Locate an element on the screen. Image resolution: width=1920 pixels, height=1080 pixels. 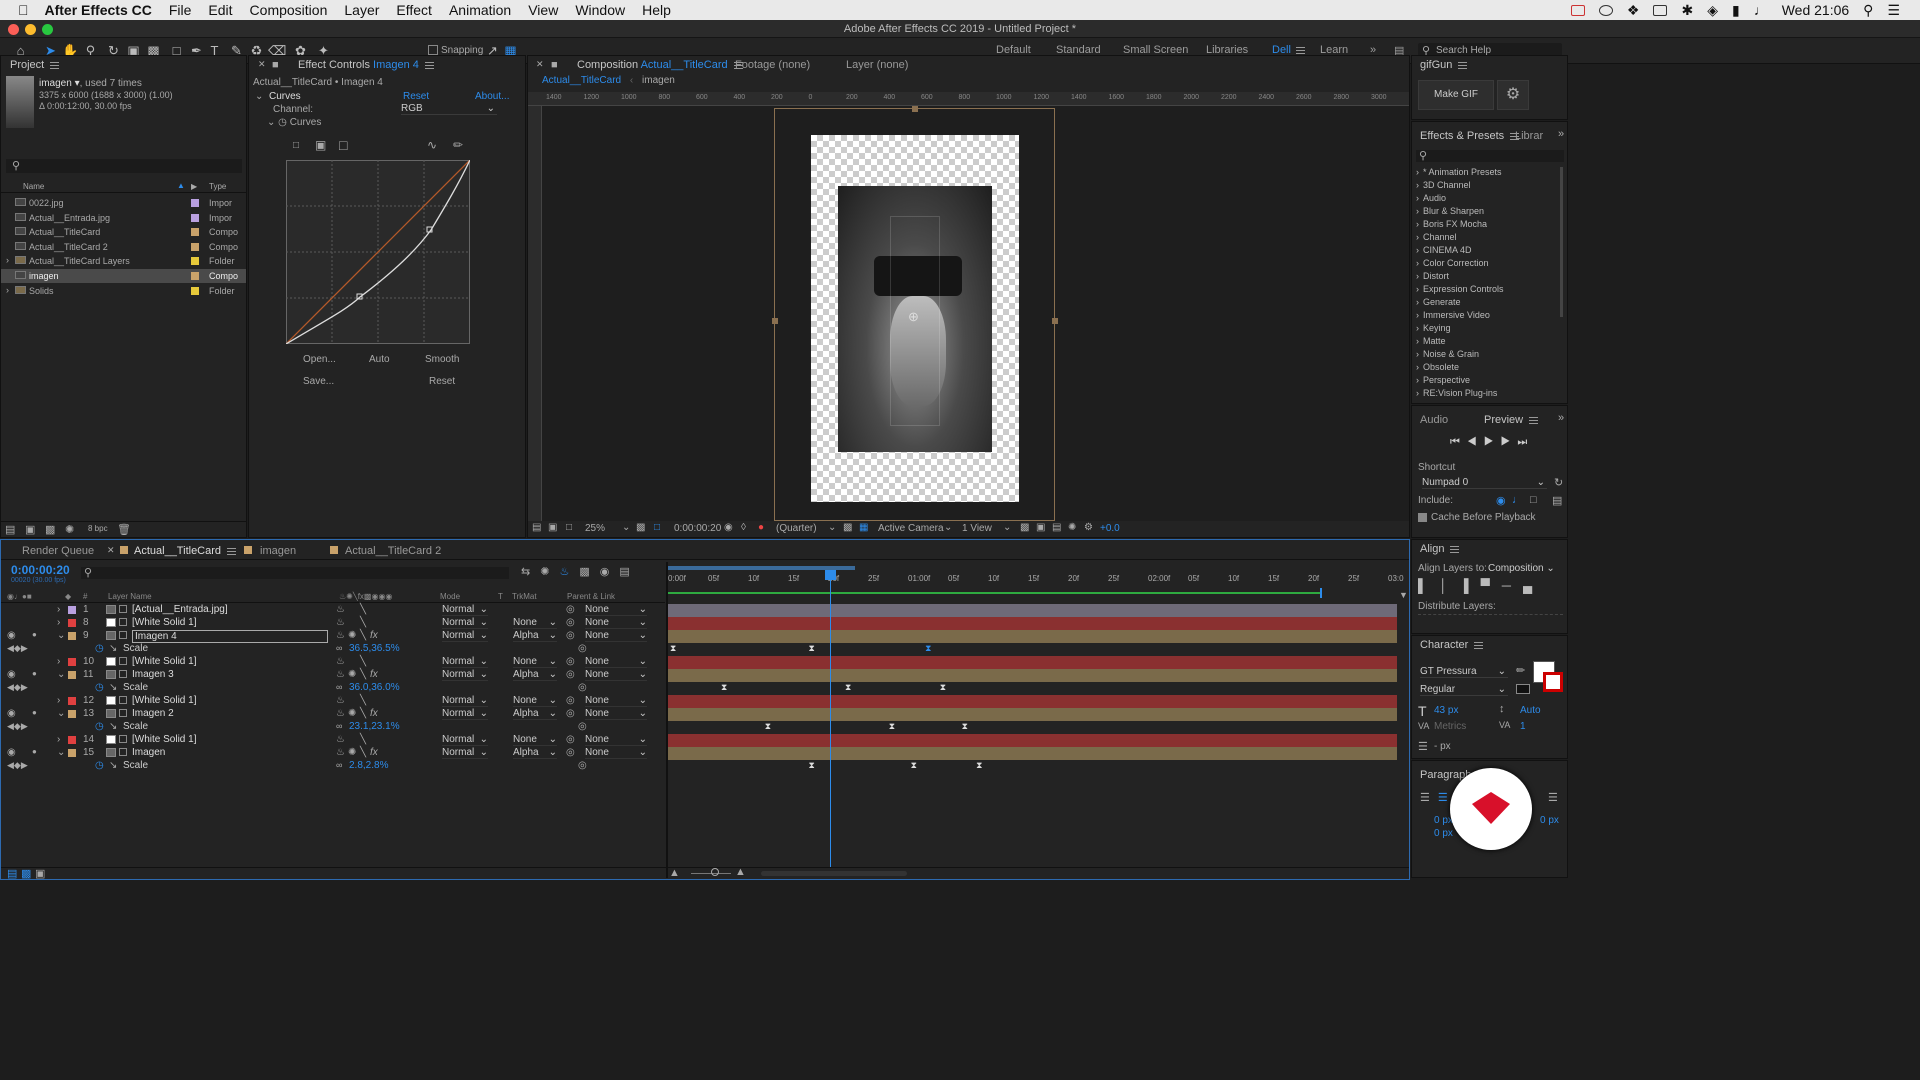
effect-category: › Boris FX Mocha is located at coordinates (1451, 224).